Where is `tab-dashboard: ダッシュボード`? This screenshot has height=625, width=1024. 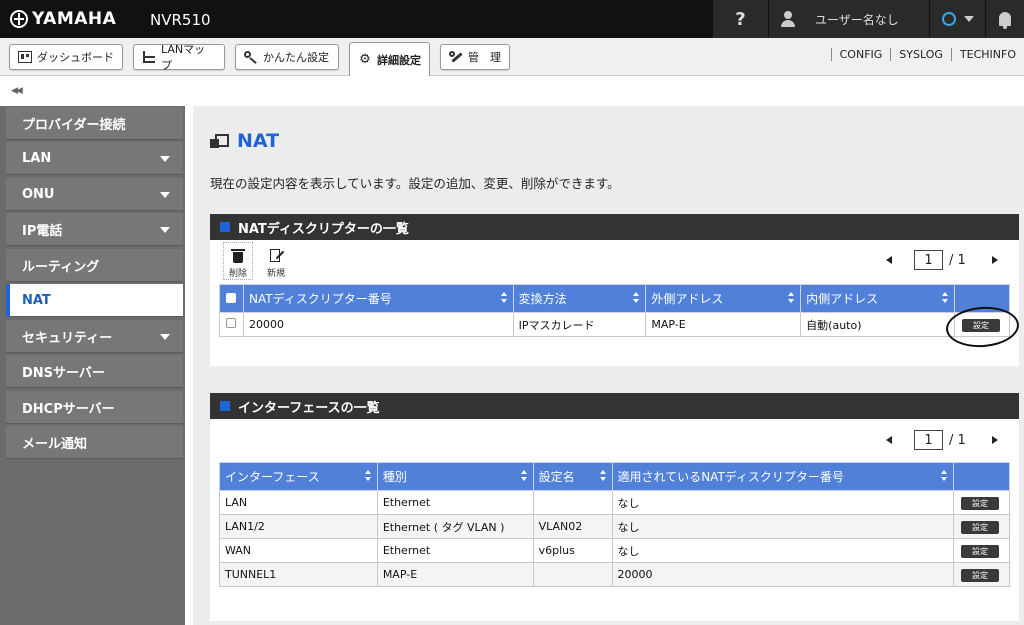
tab-dashboard: ダッシュボード is located at coordinates (66, 57).